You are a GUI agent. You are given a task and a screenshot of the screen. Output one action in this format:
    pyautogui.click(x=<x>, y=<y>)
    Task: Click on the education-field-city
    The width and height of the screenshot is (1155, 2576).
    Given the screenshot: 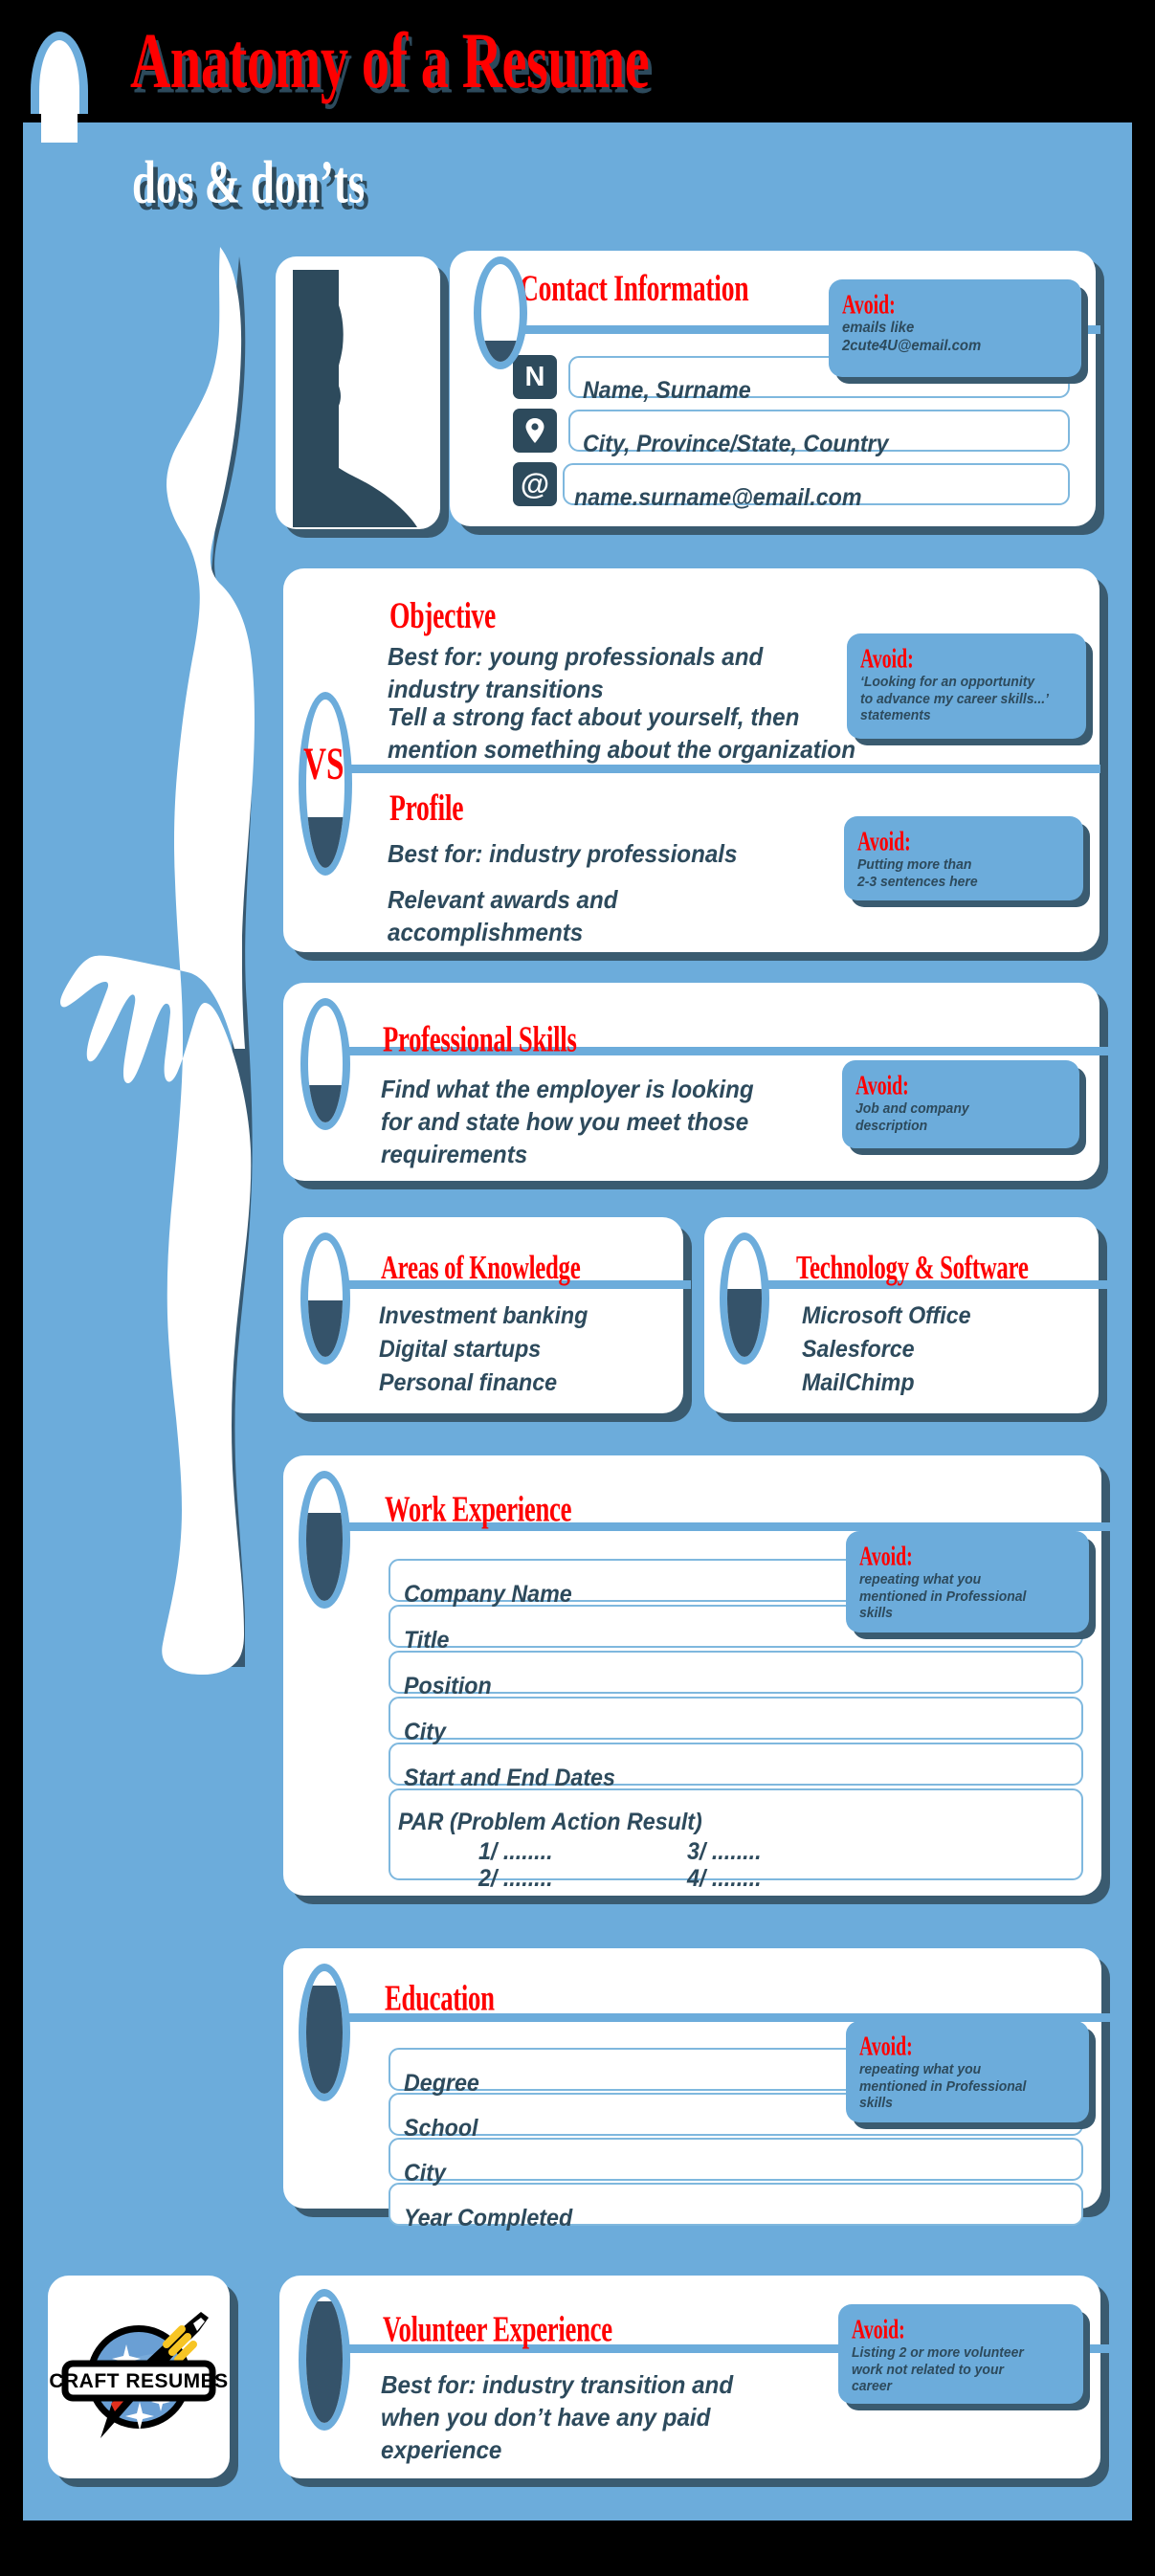 What is the action you would take?
    pyautogui.click(x=736, y=2159)
    